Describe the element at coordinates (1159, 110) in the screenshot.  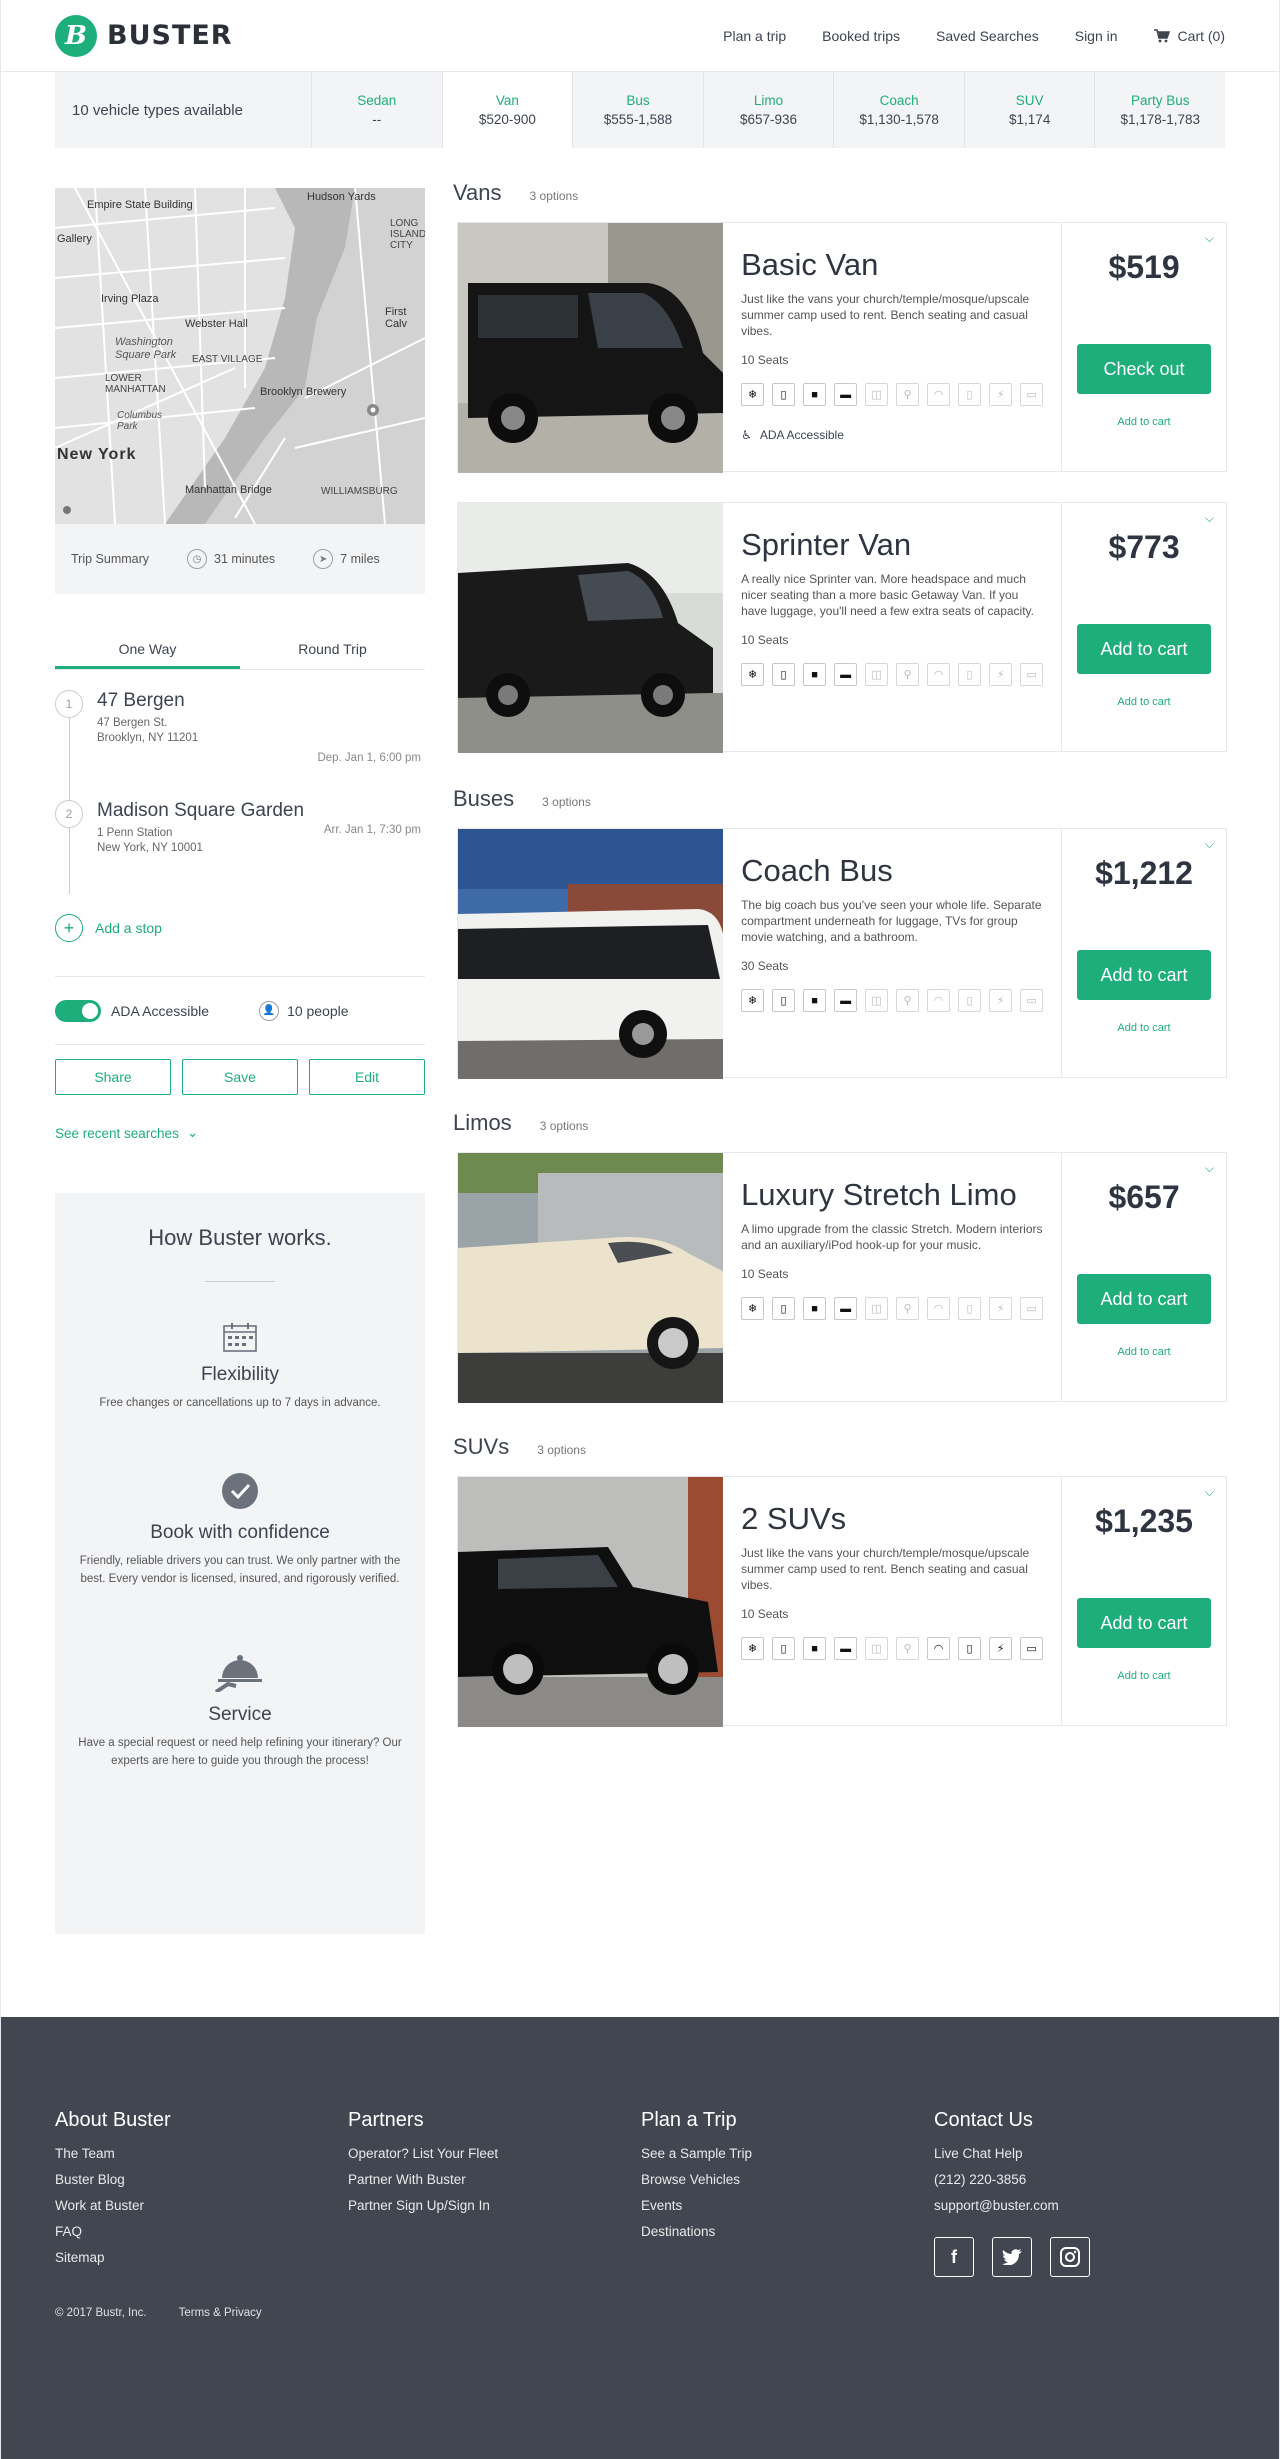
I see `tab-party-bus: Party Bus $1,178-1,783` at that location.